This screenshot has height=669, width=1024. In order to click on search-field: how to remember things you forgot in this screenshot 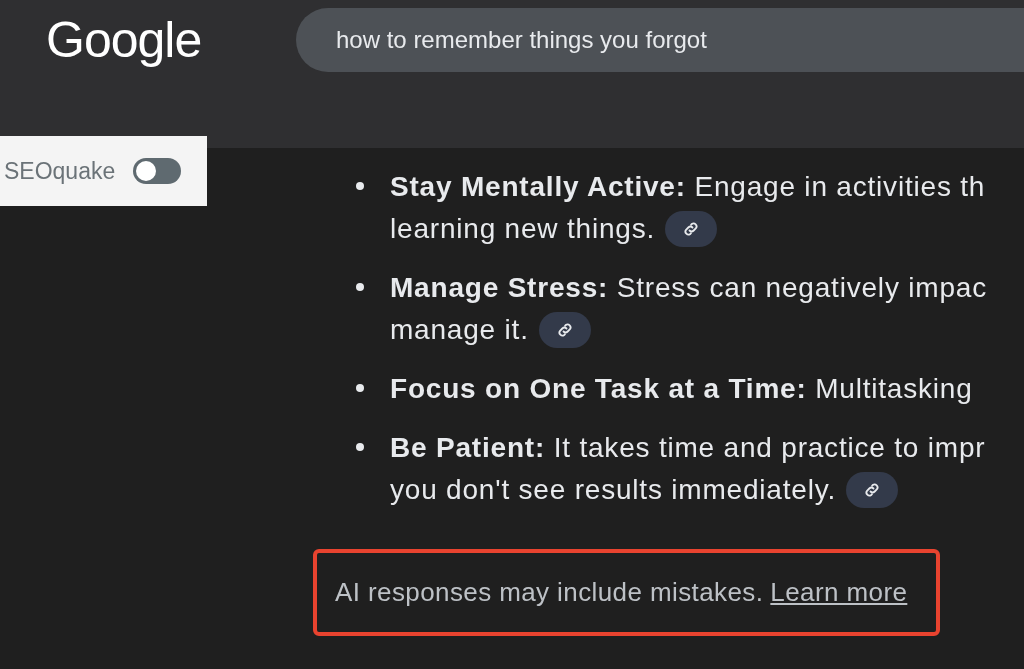, I will do `click(660, 40)`.